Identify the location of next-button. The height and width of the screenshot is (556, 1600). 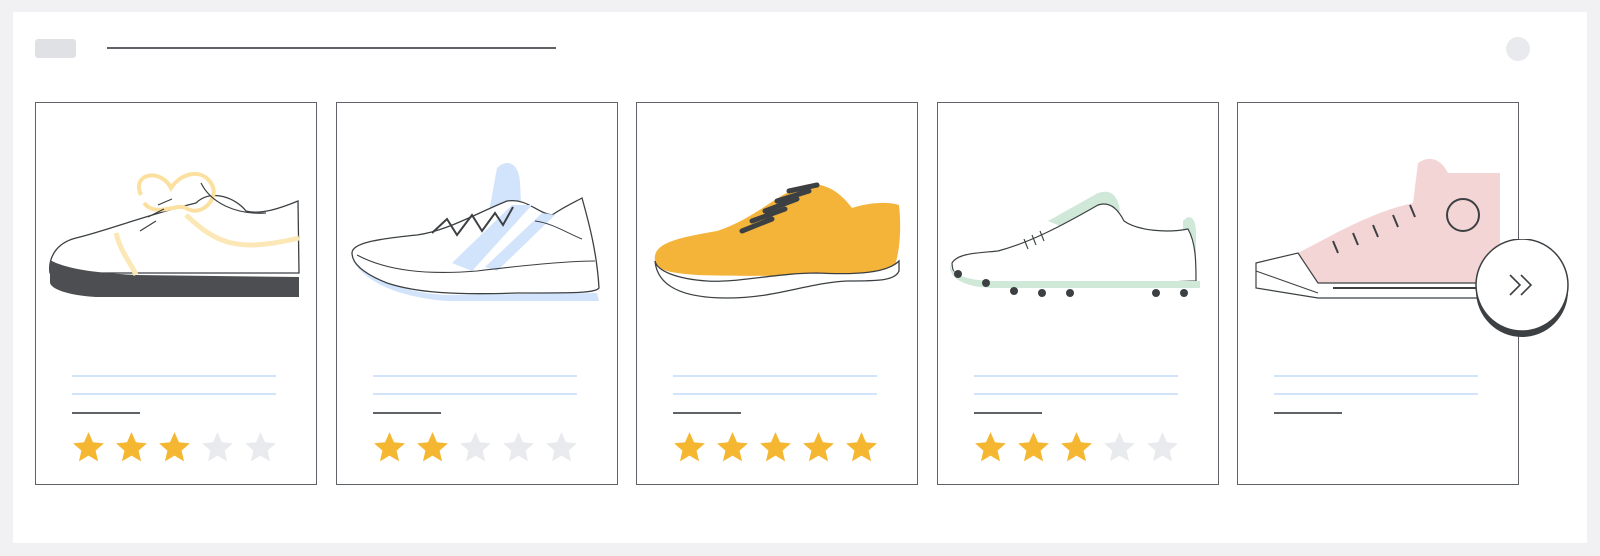
(1522, 289).